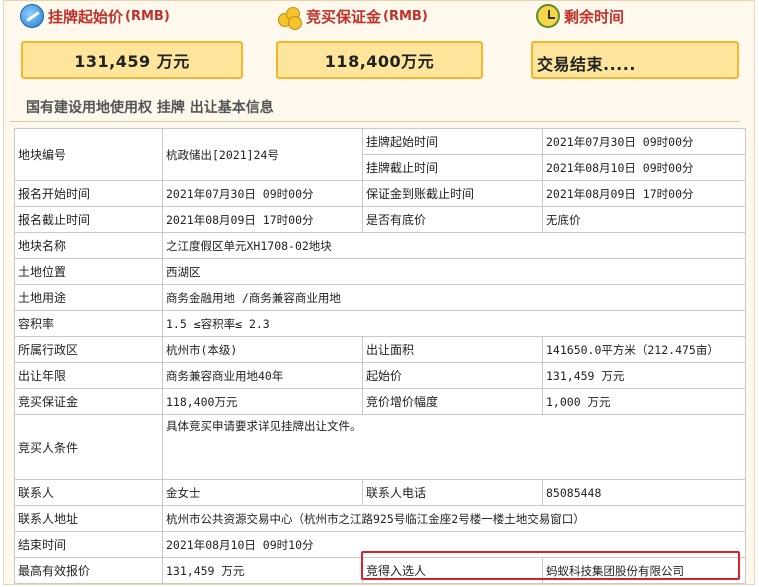 The width and height of the screenshot is (759, 587). What do you see at coordinates (88, 245) in the screenshot?
I see `parcel-name-label: 地块名称` at bounding box center [88, 245].